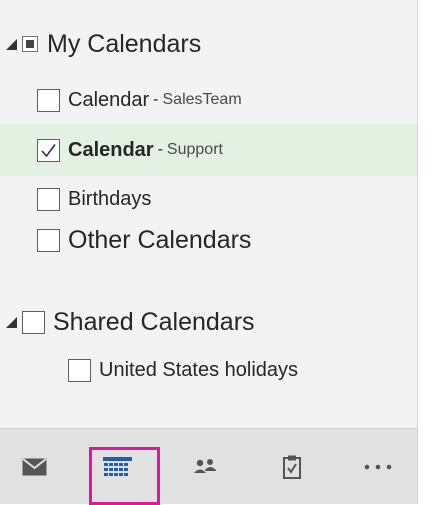 The height and width of the screenshot is (505, 432). Describe the element at coordinates (154, 321) in the screenshot. I see `group-title-shared-calendars: Shared Calendars` at that location.